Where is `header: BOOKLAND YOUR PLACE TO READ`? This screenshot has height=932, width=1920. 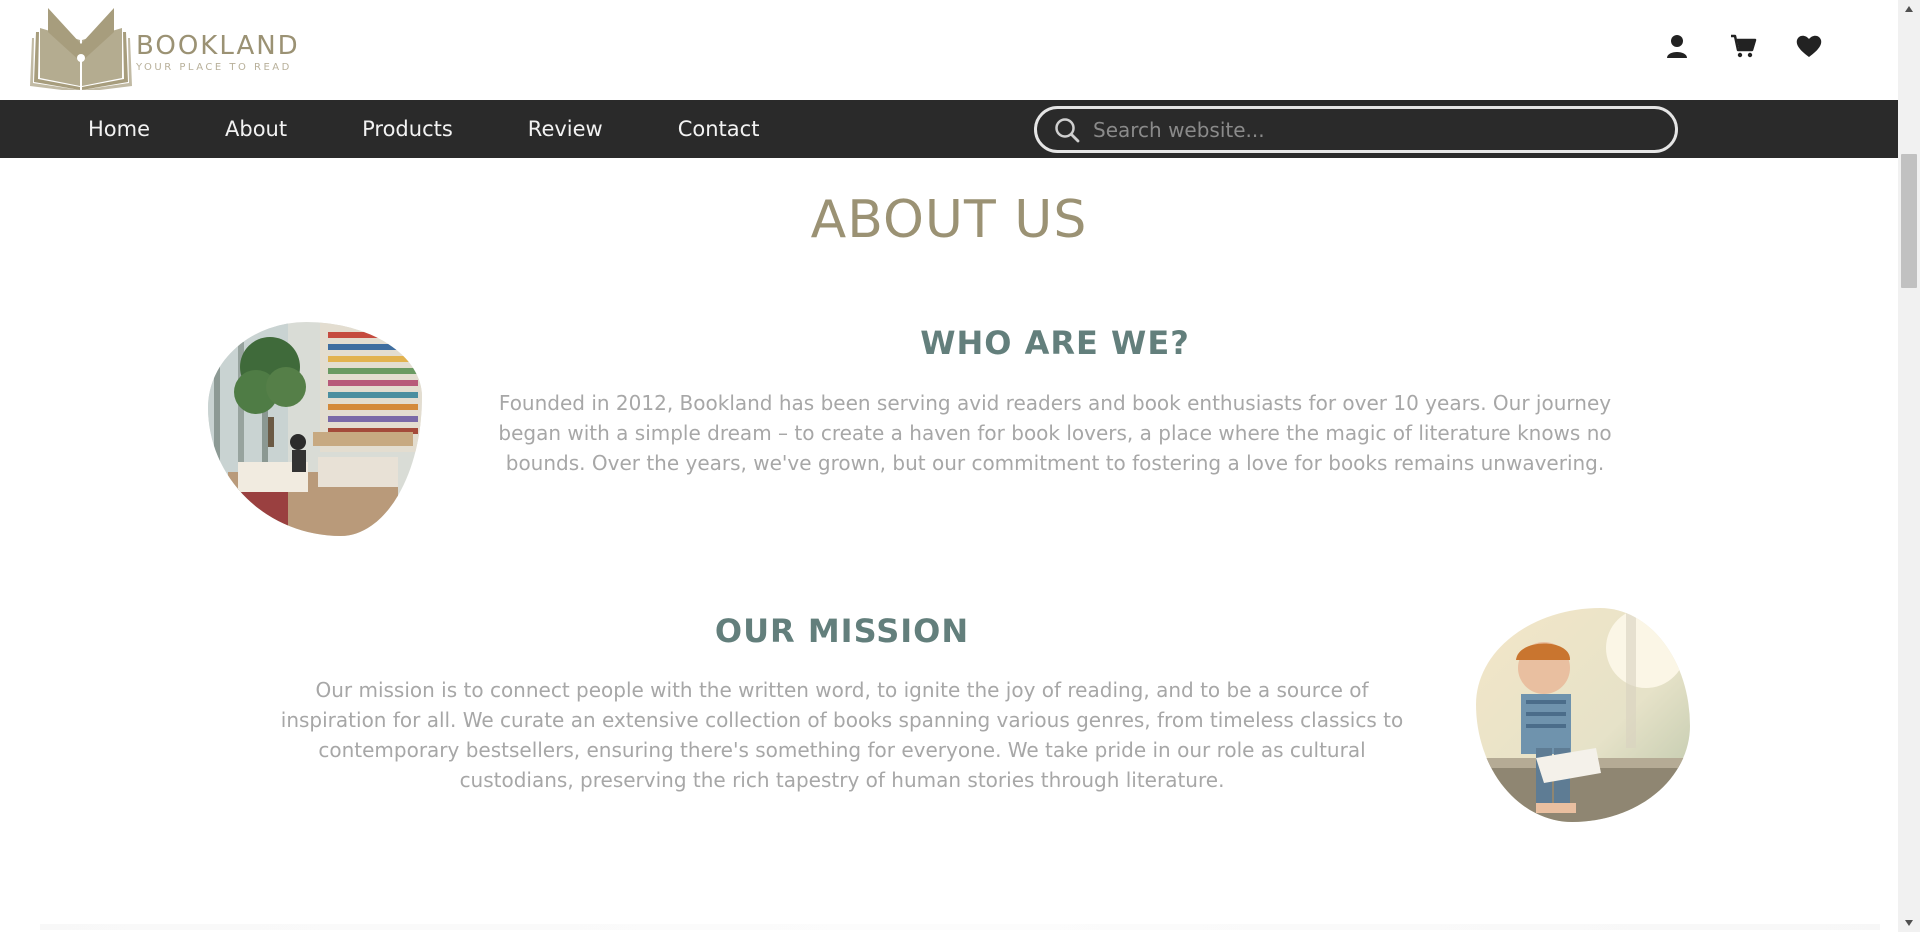
header: BOOKLAND YOUR PLACE TO READ is located at coordinates (949, 50).